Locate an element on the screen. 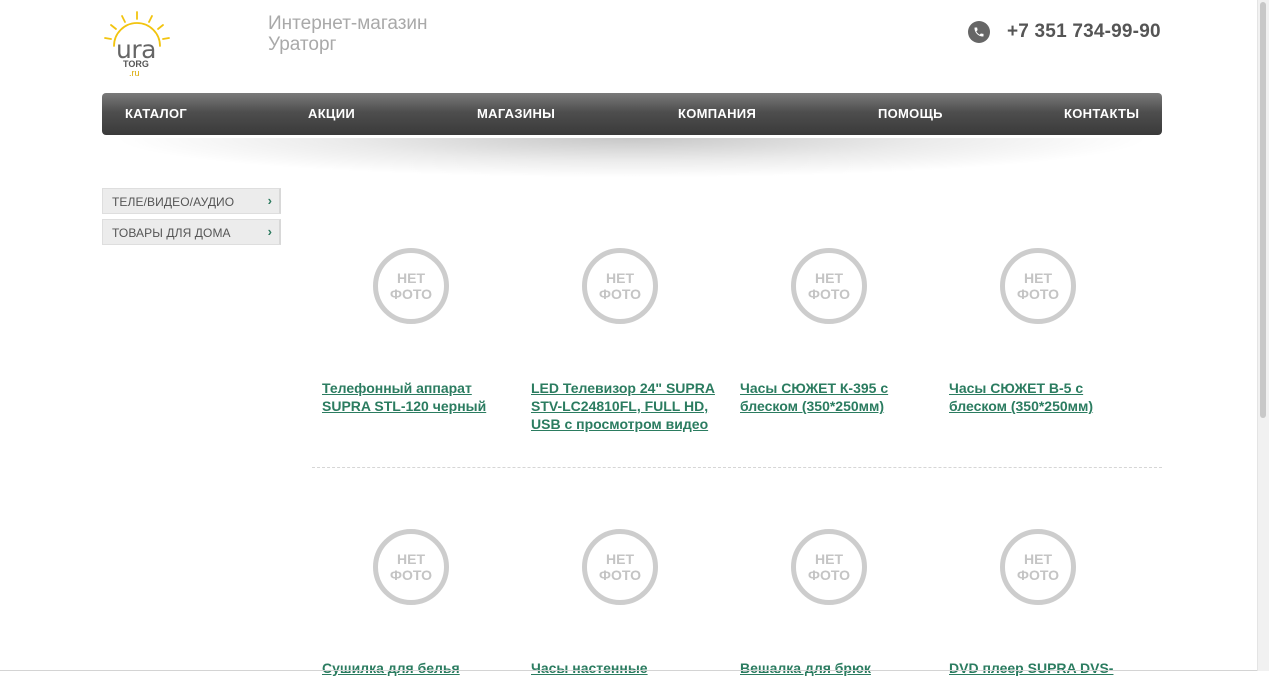  row-divider is located at coordinates (737, 467).